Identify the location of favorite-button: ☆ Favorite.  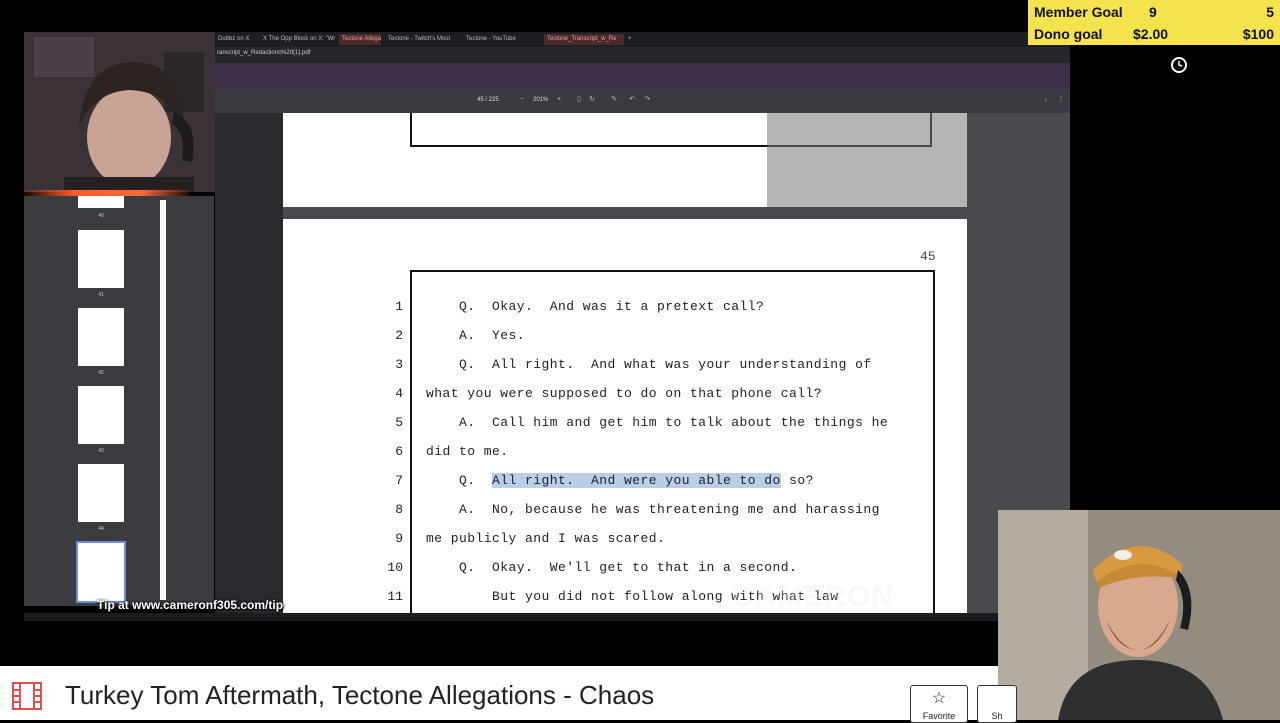
(939, 704).